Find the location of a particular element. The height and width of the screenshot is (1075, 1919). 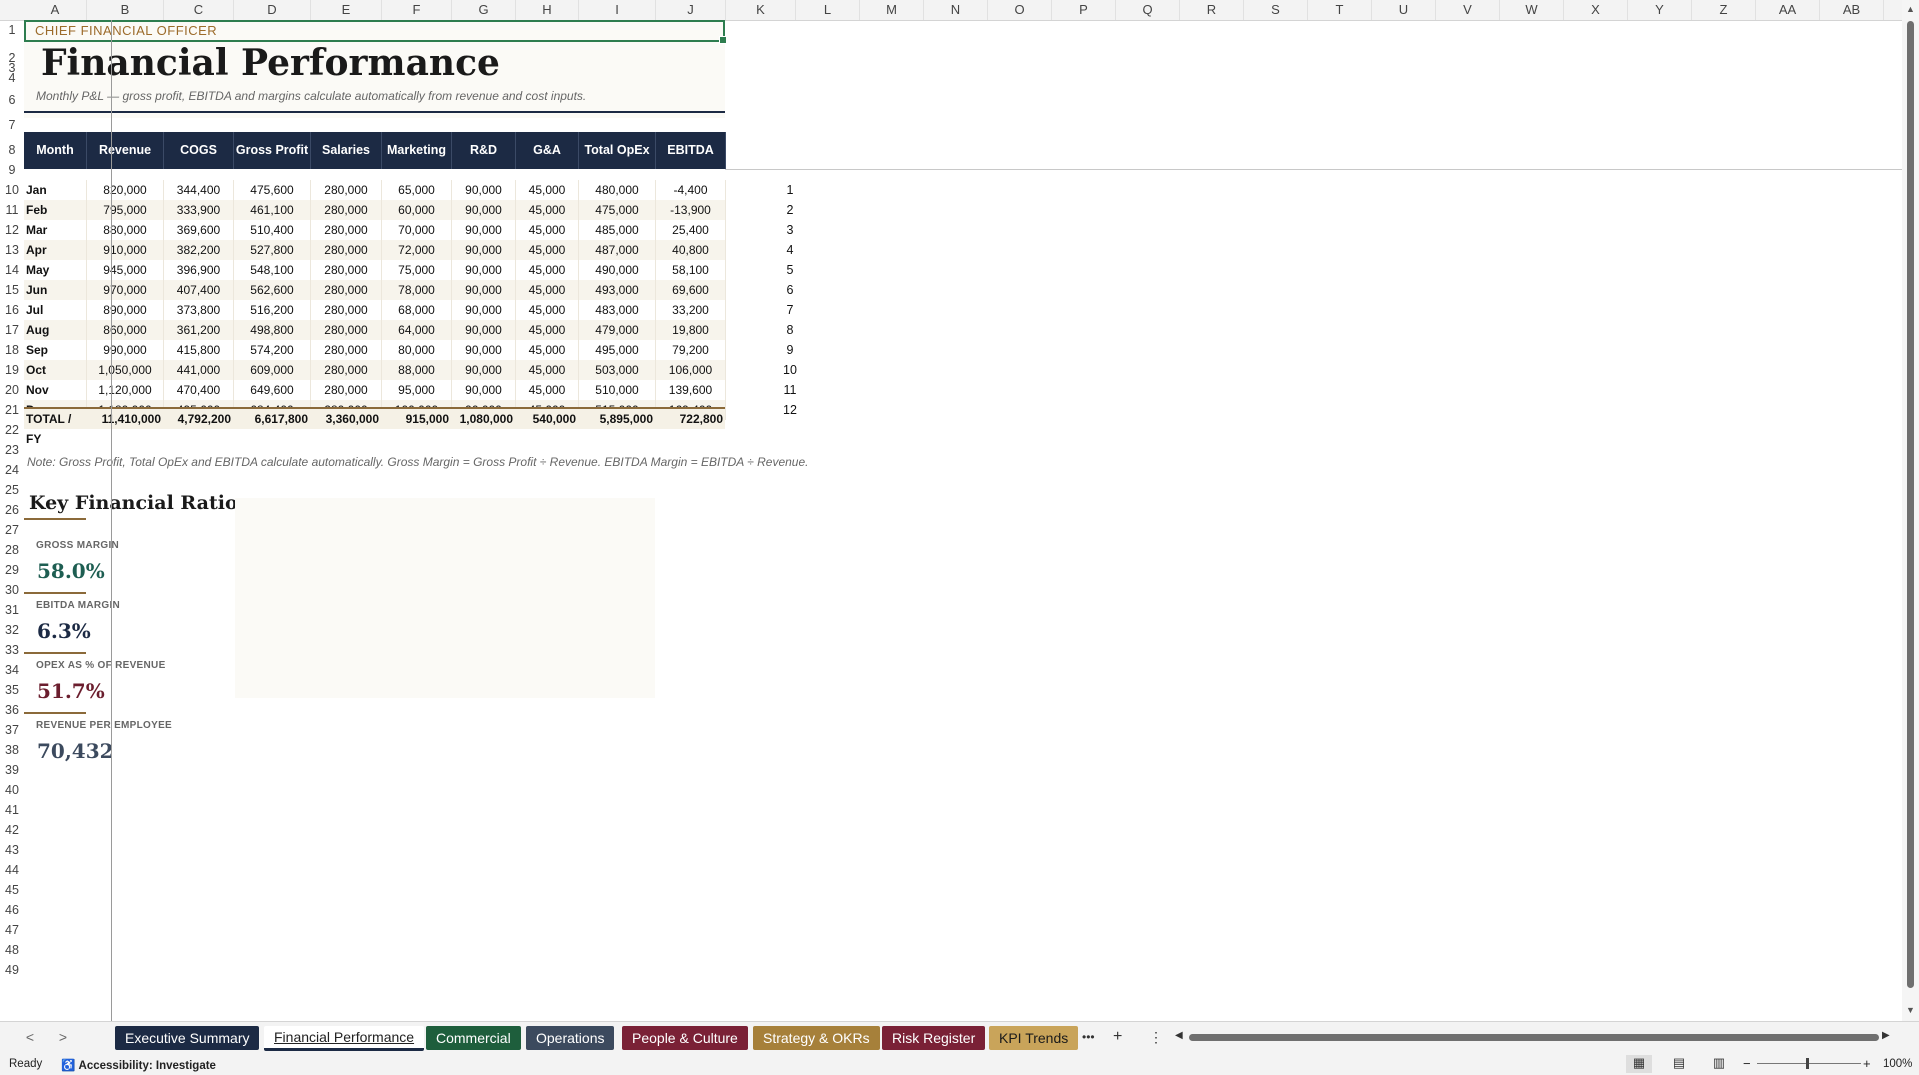

row-header-31: 31 is located at coordinates (12, 610).